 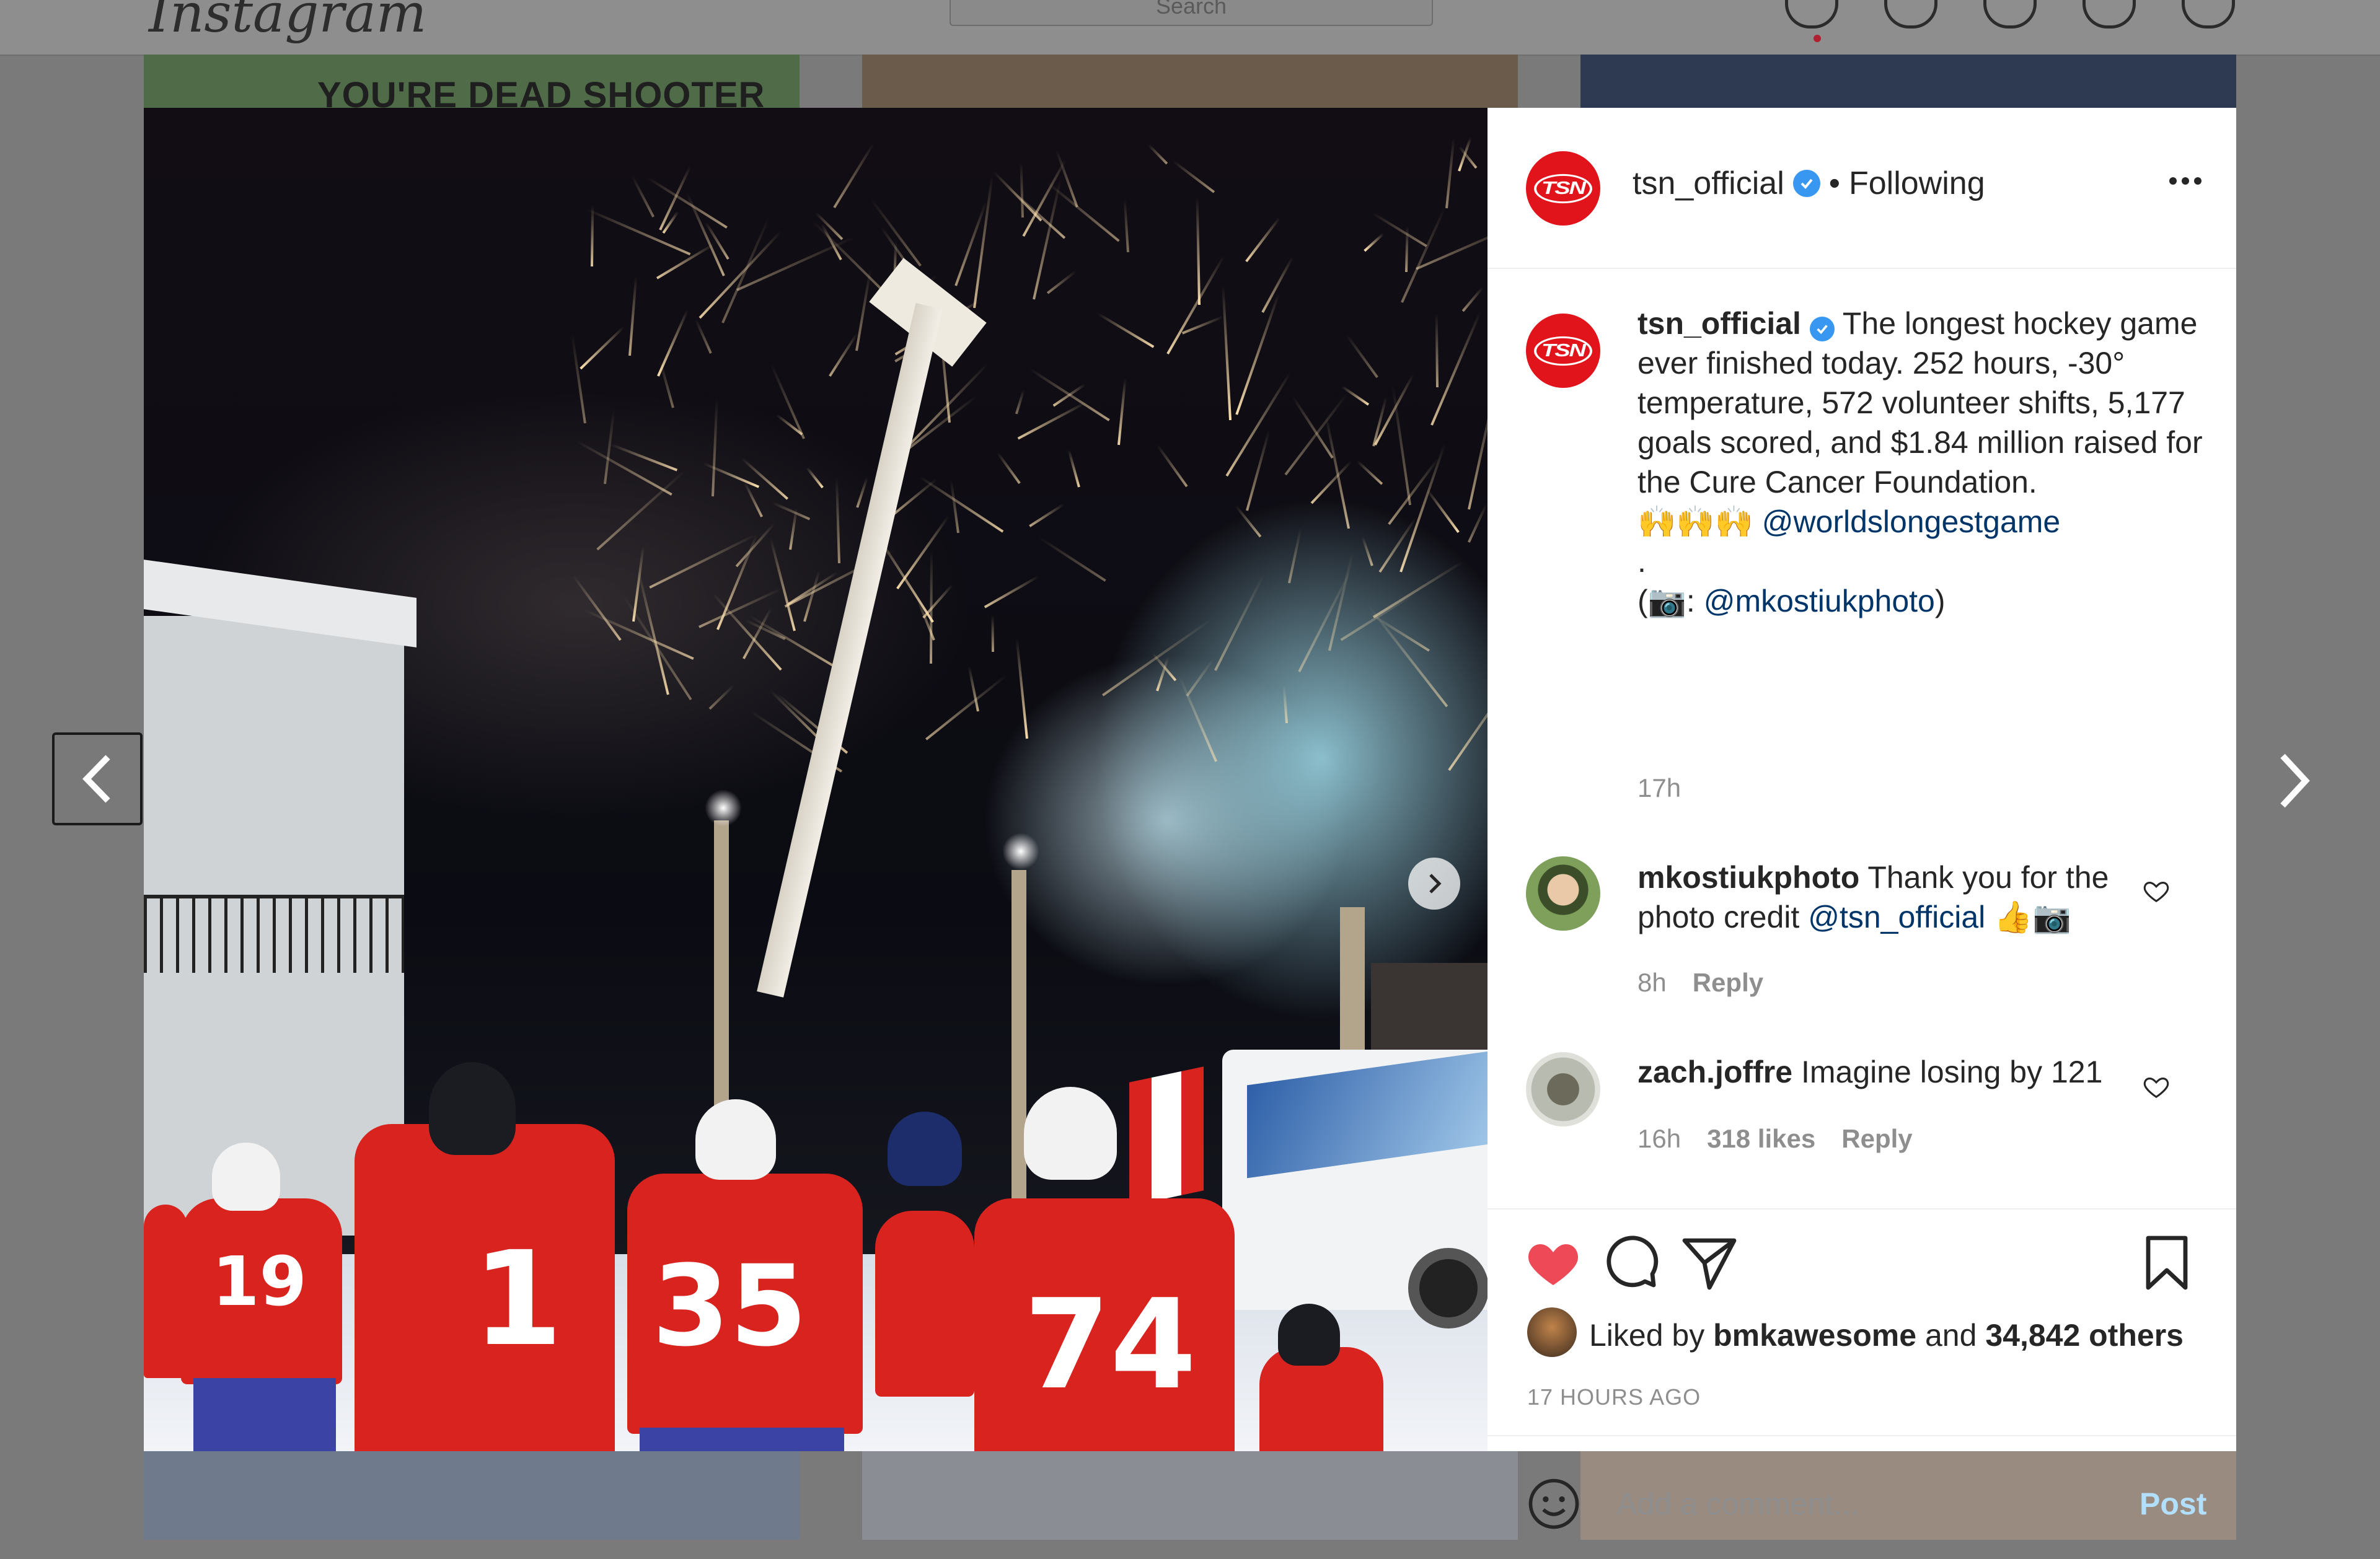 I want to click on liked-heart-icon, so click(x=1553, y=1263).